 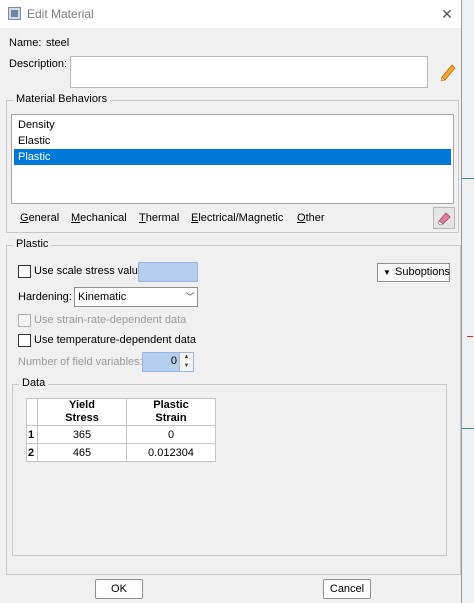 I want to click on title-bar: Edit Material ✕, so click(x=230, y=14).